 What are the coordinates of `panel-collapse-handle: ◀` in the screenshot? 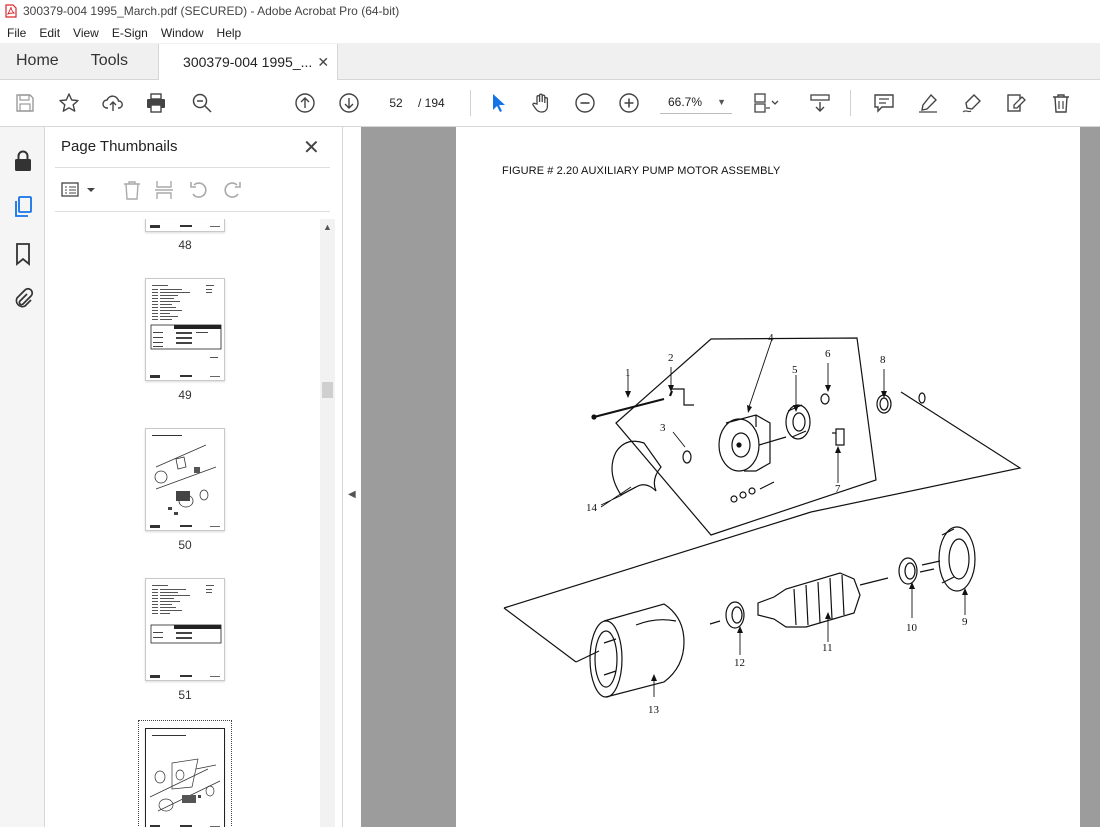 It's located at (352, 477).